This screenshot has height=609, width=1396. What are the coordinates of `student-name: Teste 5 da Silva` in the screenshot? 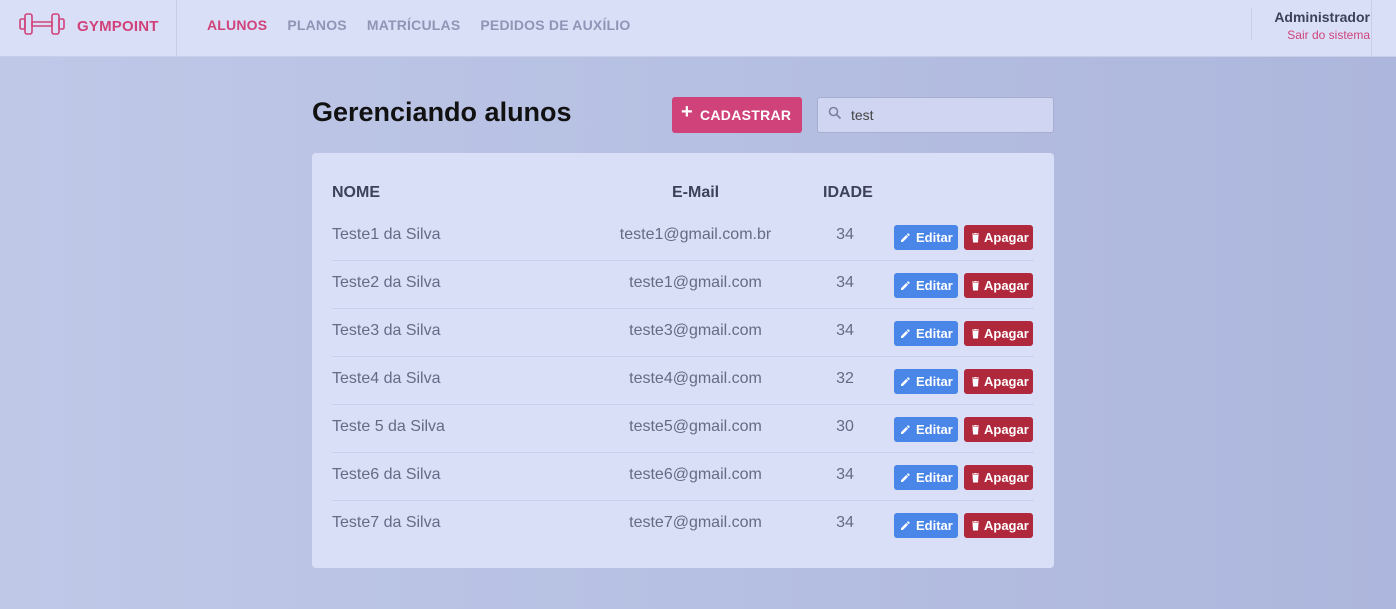 It's located at (388, 426).